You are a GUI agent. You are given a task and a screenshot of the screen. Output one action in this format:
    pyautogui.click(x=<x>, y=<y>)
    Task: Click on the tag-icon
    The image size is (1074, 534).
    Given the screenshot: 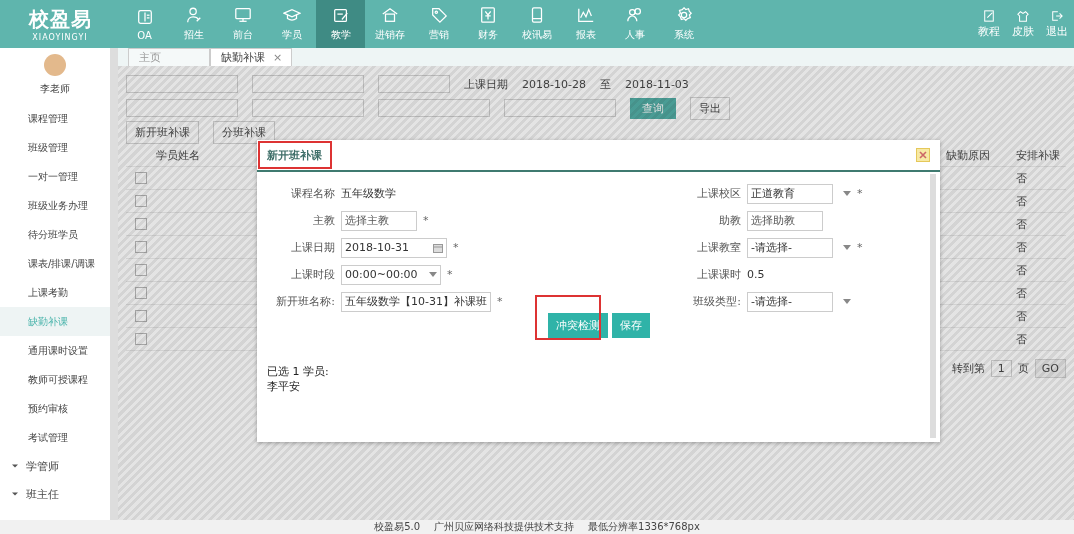 What is the action you would take?
    pyautogui.click(x=438, y=15)
    